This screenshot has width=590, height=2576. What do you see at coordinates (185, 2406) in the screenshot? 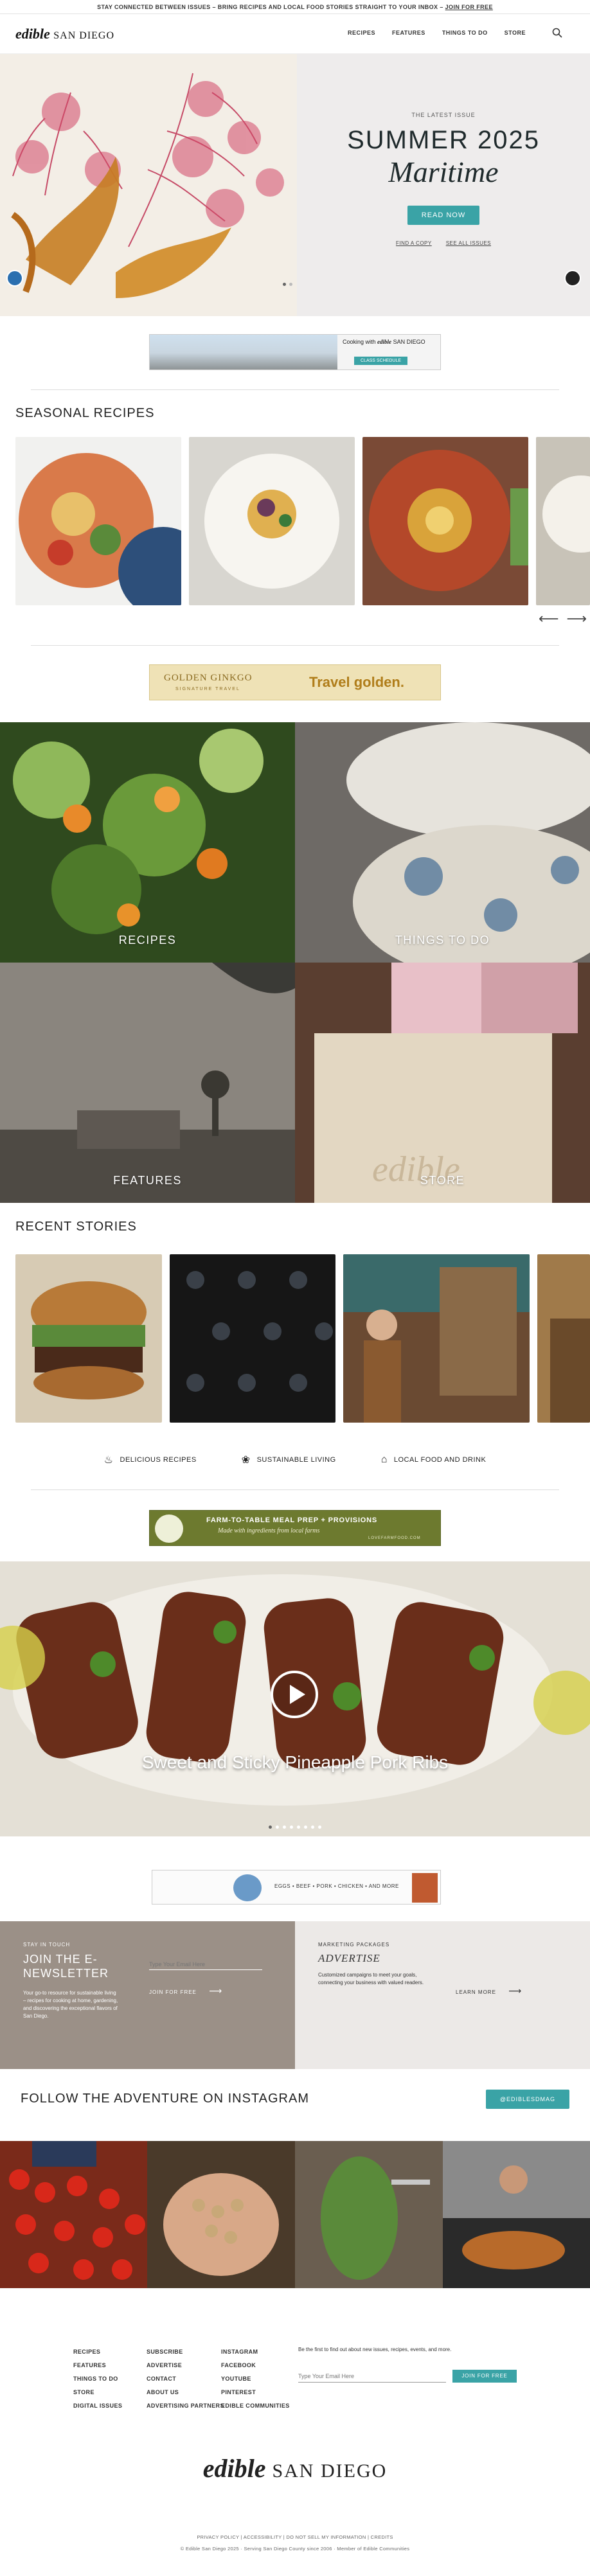
I see `footer-link: ADVERTISING PARTNERS` at bounding box center [185, 2406].